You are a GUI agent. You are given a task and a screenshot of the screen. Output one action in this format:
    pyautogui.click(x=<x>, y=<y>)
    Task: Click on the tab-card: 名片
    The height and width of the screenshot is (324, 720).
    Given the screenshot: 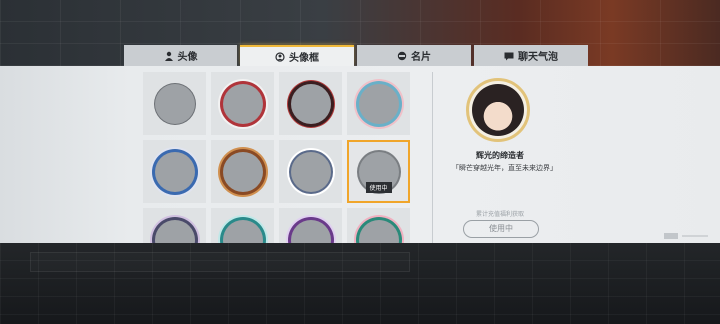 What is the action you would take?
    pyautogui.click(x=414, y=55)
    